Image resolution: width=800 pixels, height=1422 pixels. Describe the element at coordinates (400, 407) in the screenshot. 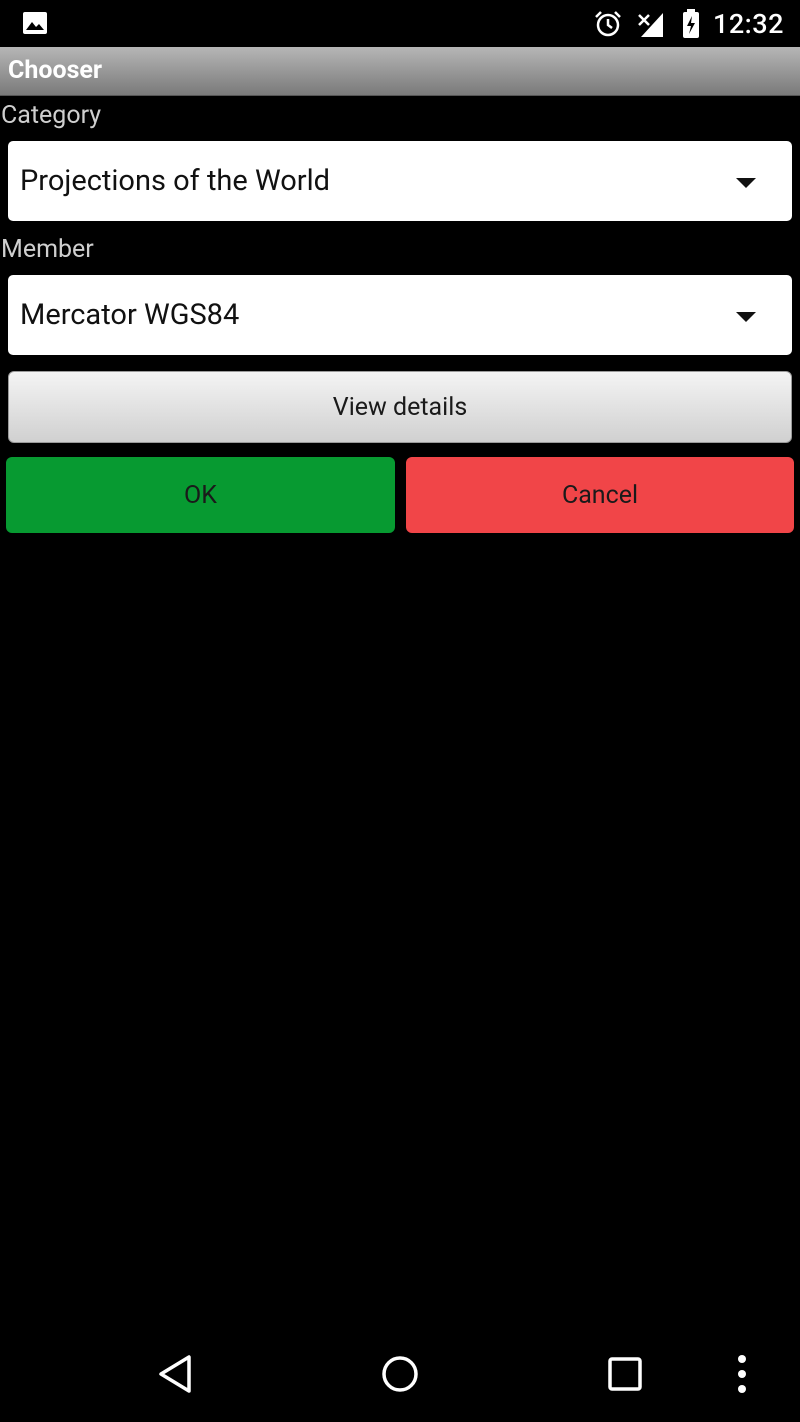

I see `view-details-button: View details` at that location.